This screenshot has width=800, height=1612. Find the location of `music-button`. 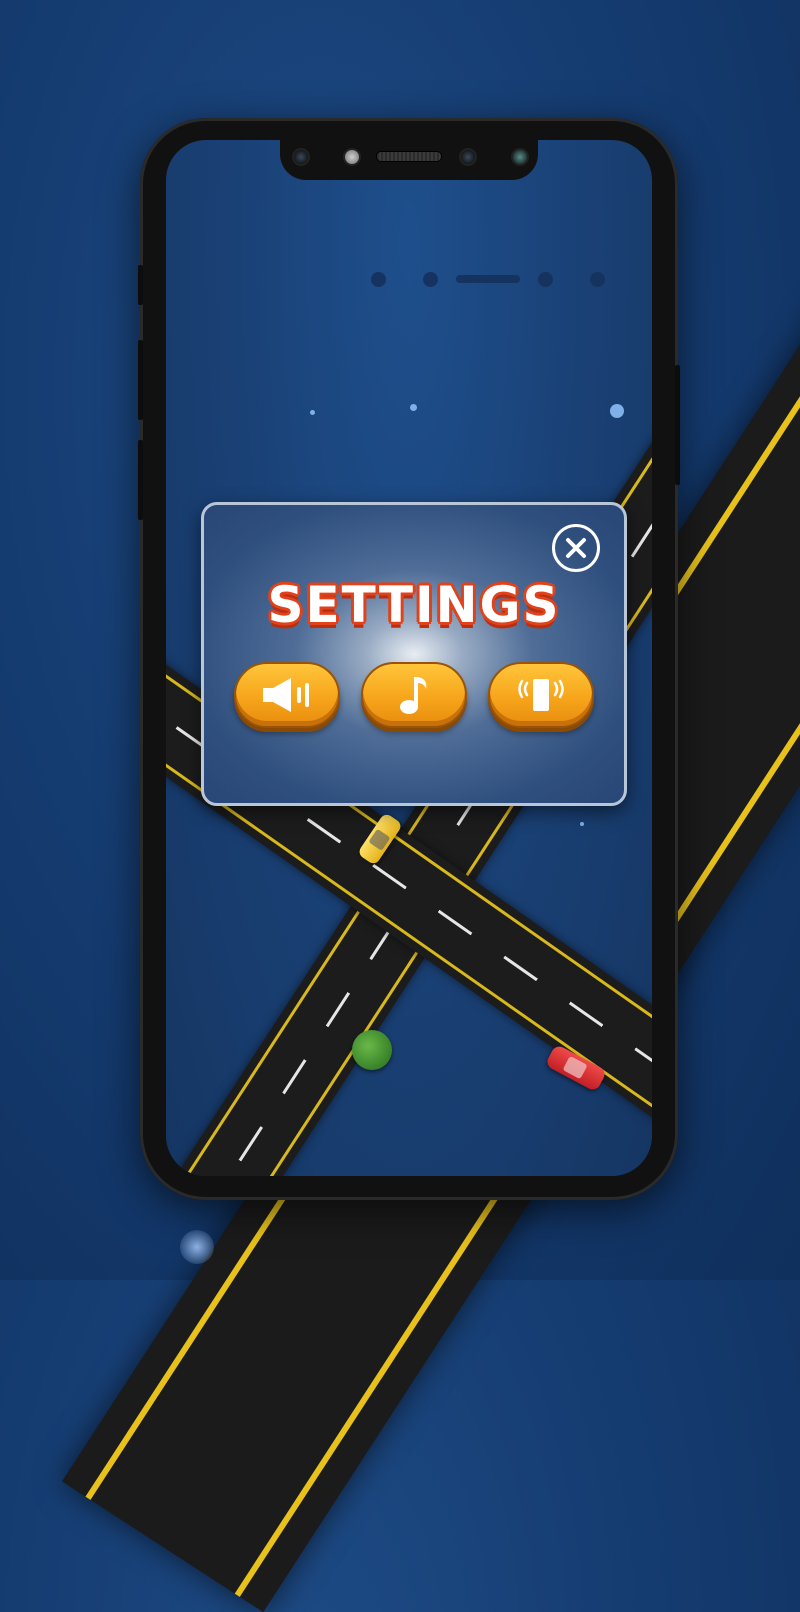

music-button is located at coordinates (414, 695).